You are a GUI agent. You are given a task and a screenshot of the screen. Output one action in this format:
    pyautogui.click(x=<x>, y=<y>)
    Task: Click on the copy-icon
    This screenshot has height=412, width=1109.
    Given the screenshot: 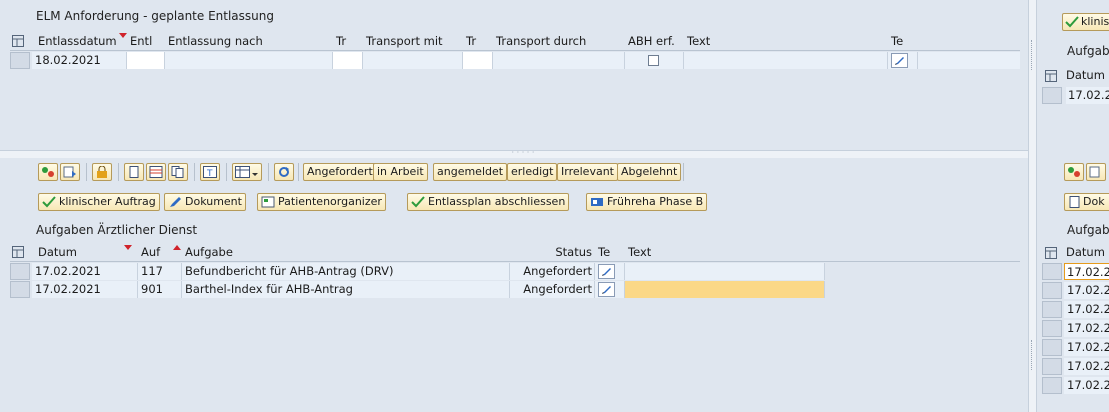 What is the action you would take?
    pyautogui.click(x=178, y=172)
    